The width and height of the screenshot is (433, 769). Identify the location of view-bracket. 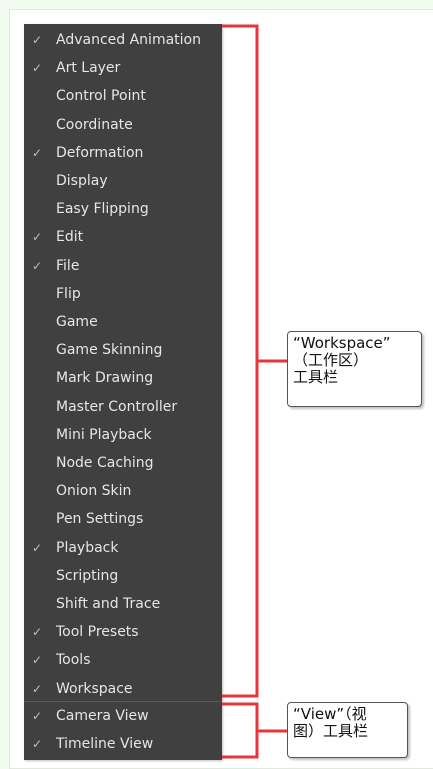
(240, 730).